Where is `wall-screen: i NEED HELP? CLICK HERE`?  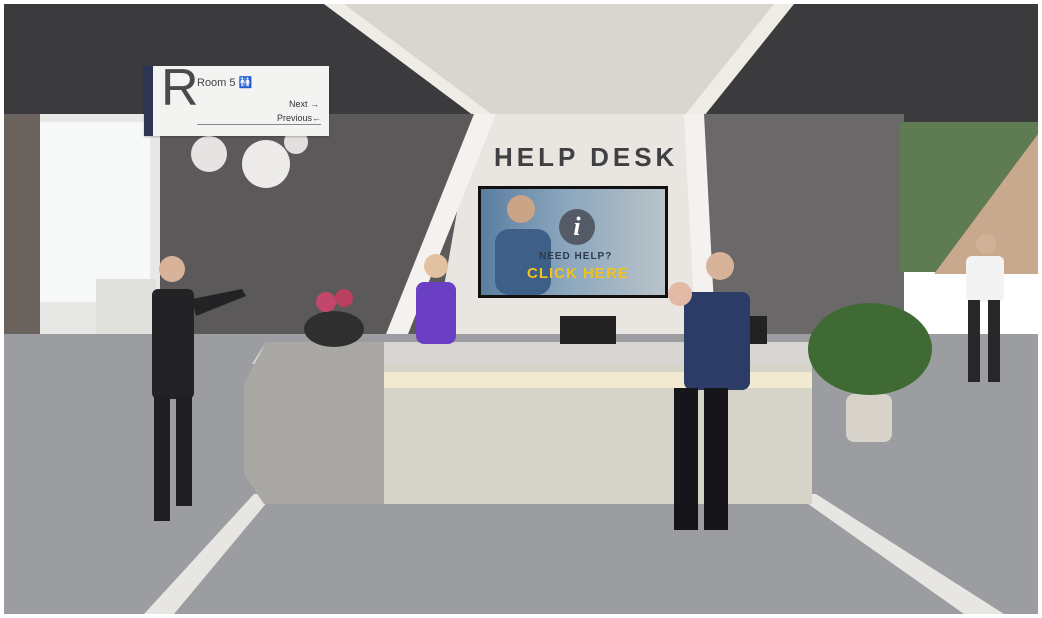
wall-screen: i NEED HELP? CLICK HERE is located at coordinates (573, 242).